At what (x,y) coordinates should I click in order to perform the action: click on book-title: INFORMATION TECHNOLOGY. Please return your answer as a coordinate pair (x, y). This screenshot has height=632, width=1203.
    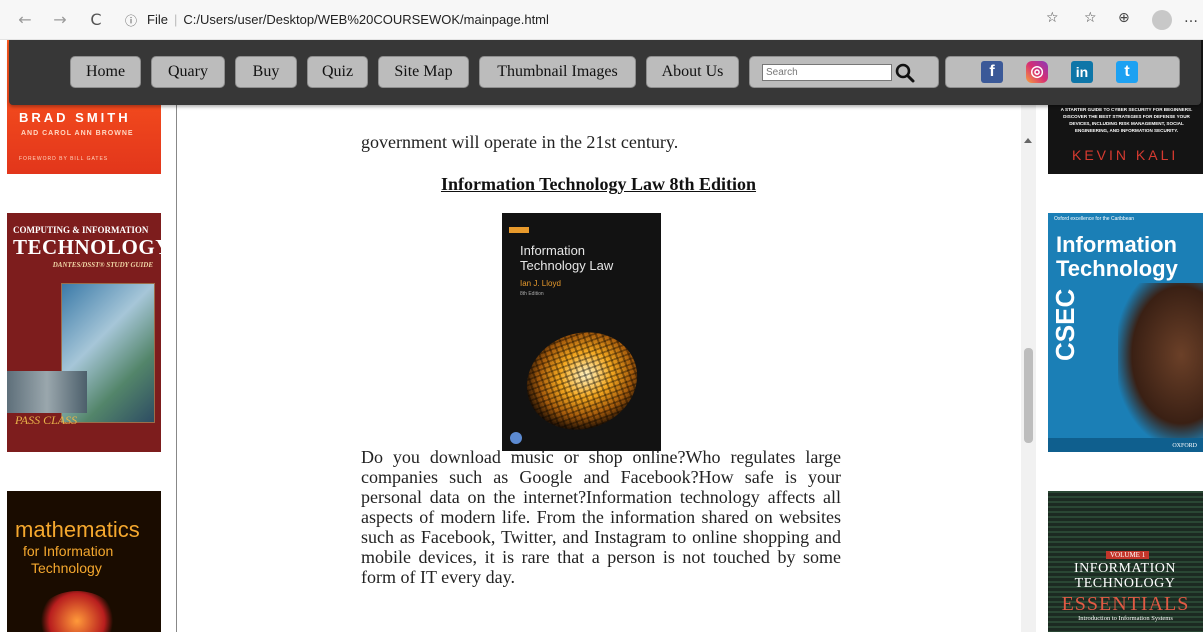
    Looking at the image, I should click on (1125, 576).